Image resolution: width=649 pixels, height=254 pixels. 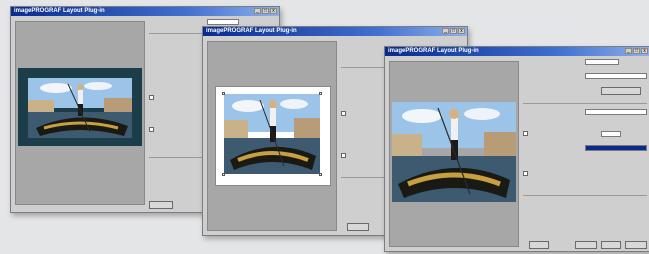 I want to click on scale-field, so click(x=611, y=134).